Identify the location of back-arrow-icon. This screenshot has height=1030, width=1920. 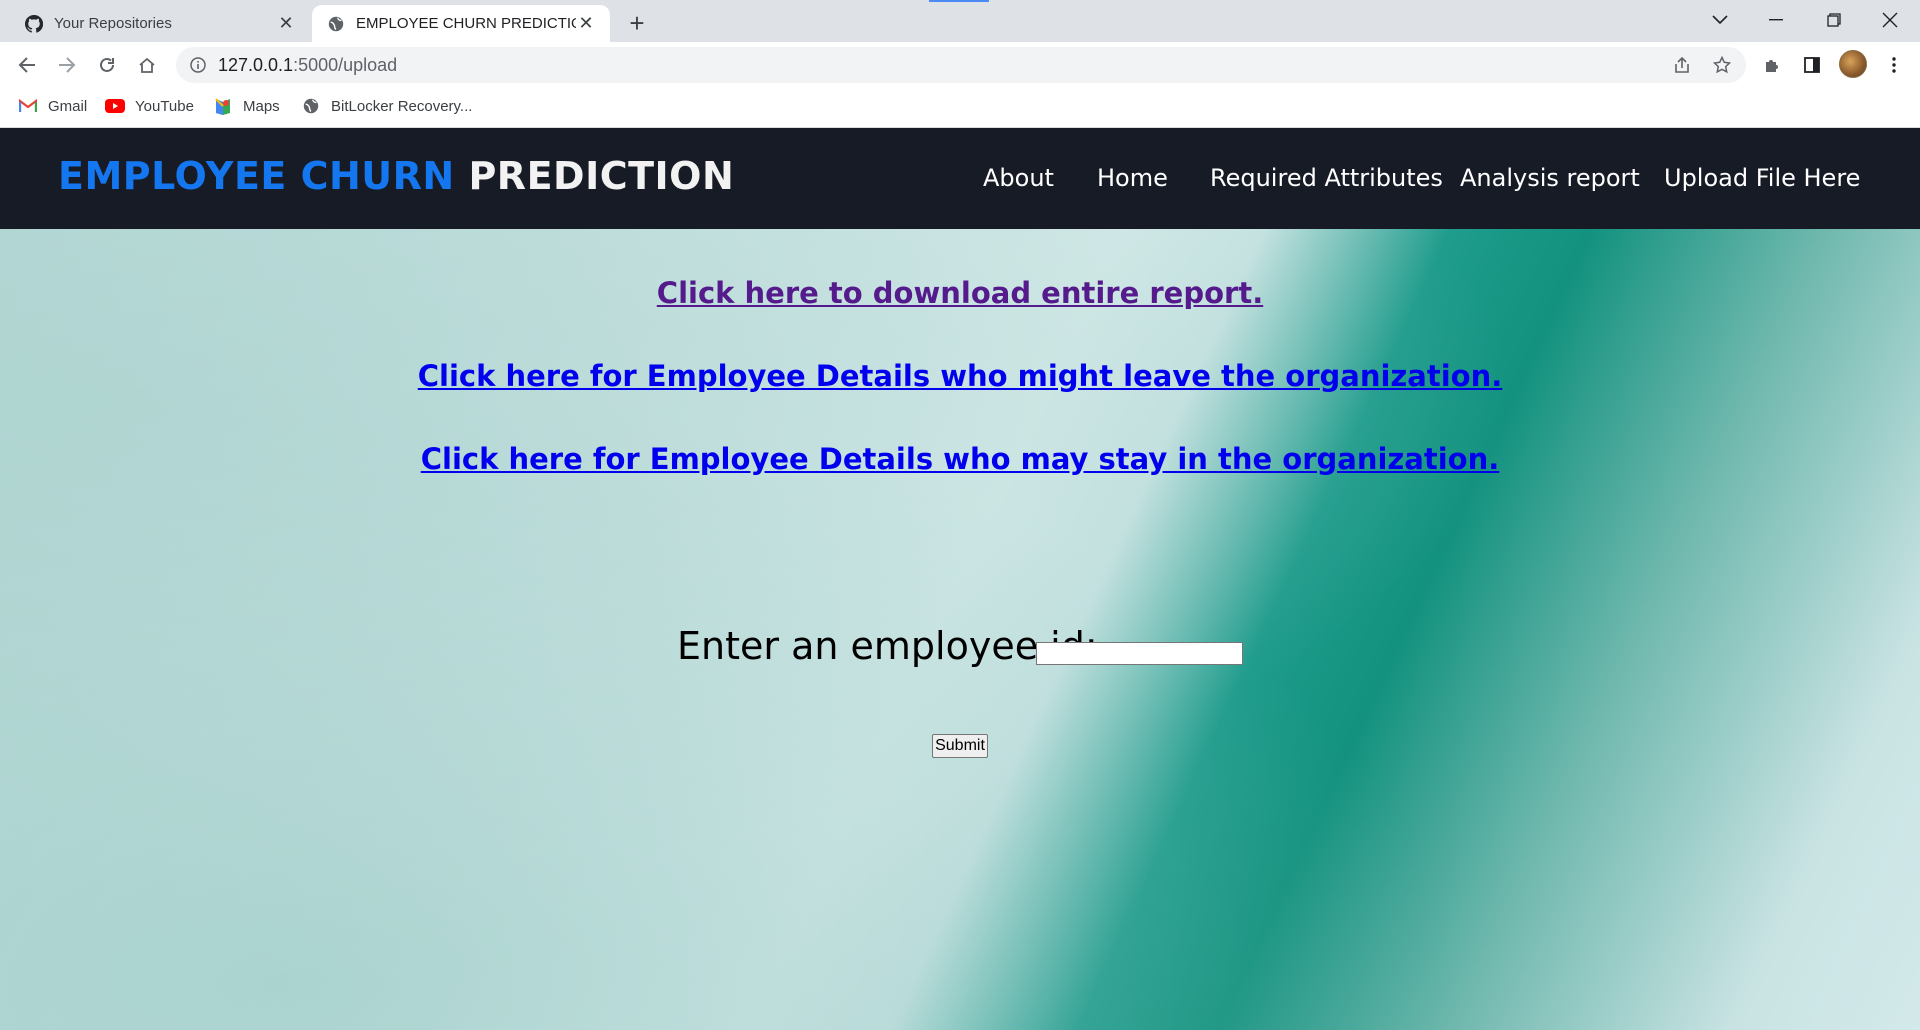
(27, 65).